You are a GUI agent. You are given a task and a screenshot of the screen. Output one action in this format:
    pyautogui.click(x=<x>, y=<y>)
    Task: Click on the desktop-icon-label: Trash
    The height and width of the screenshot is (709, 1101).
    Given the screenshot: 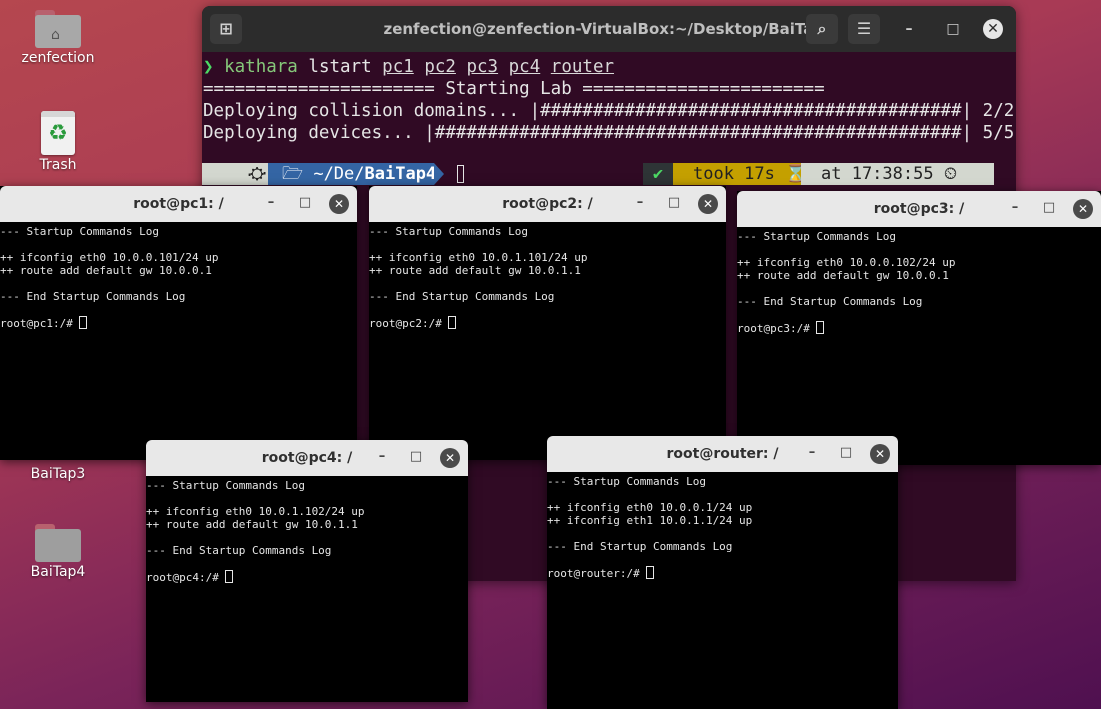 What is the action you would take?
    pyautogui.click(x=58, y=165)
    